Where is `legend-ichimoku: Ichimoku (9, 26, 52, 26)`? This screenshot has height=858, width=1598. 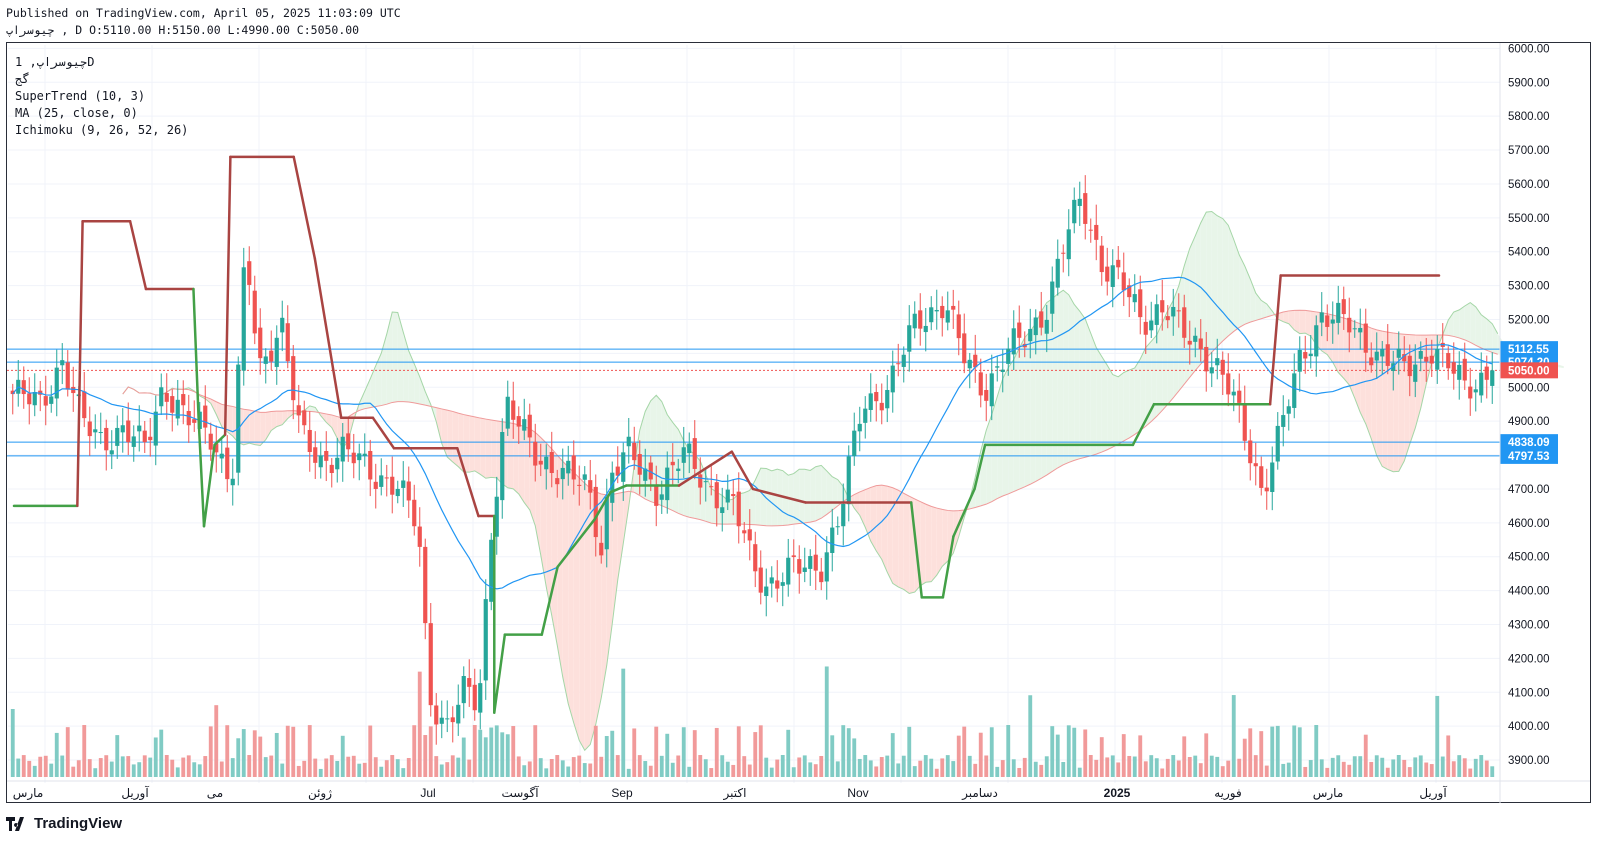 legend-ichimoku: Ichimoku (9, 26, 52, 26) is located at coordinates (101, 130).